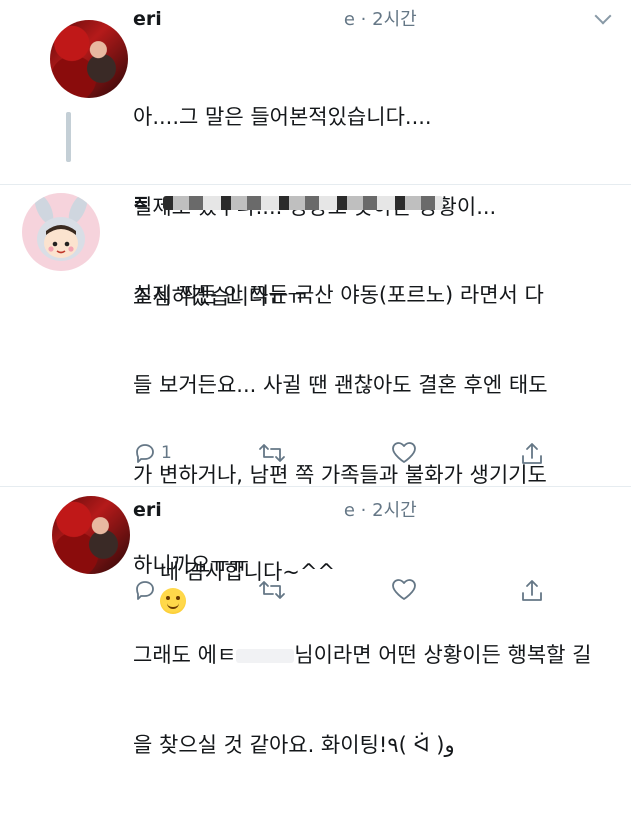 The width and height of the screenshot is (631, 820). What do you see at coordinates (340, 385) in the screenshot?
I see `tweet-text-line: 들 보거든요... 사귈 땐 괜찮아도 결혼 후엔 태도` at bounding box center [340, 385].